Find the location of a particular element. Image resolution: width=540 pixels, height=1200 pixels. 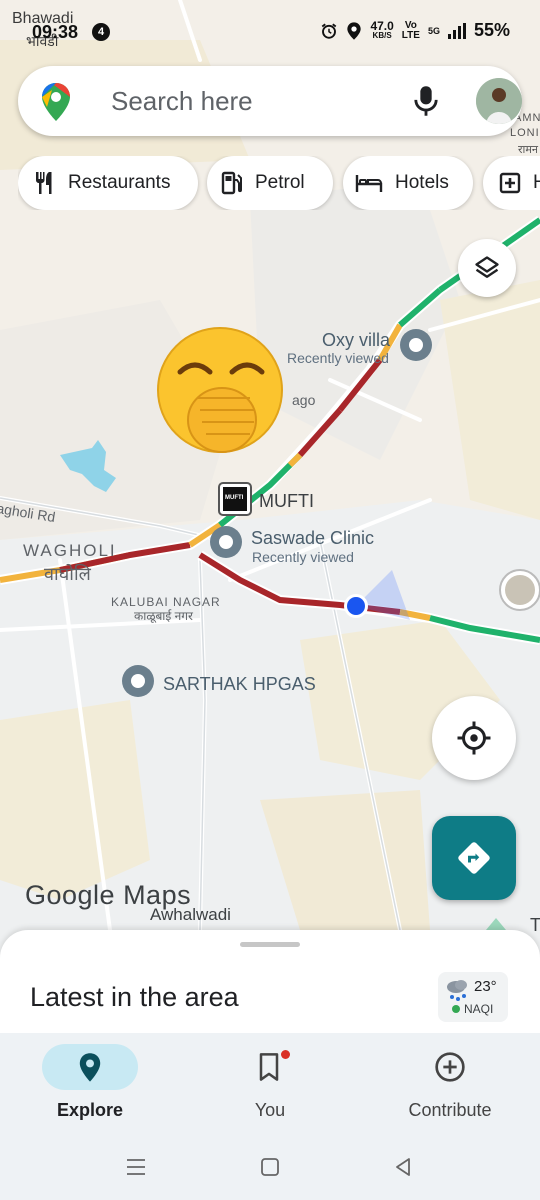

avatar-photo-icon is located at coordinates (499, 101).